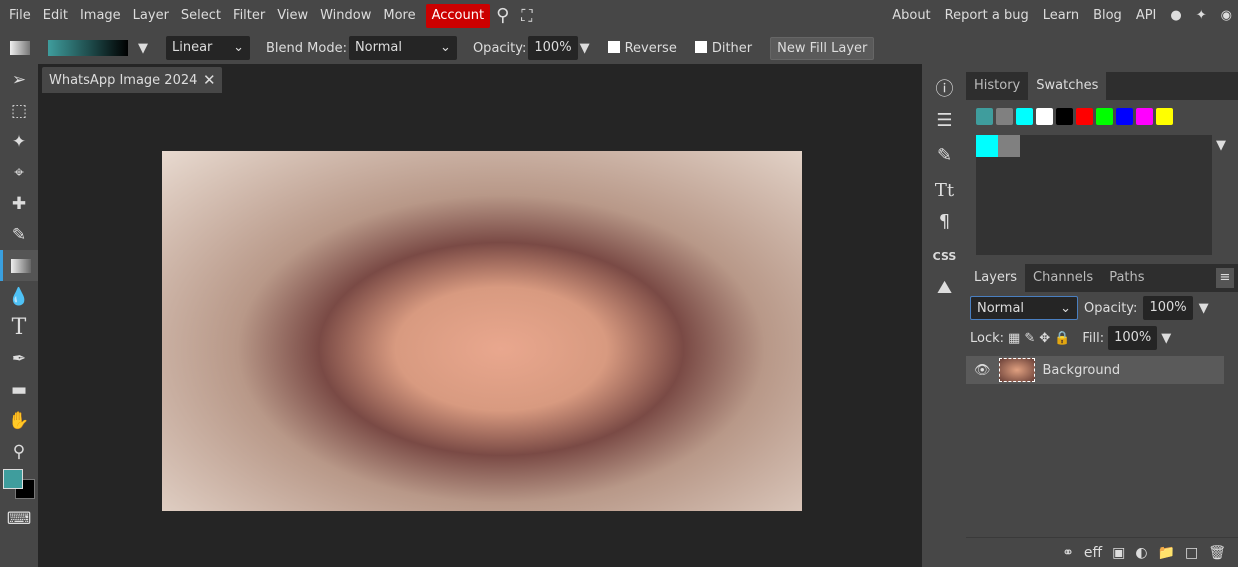 This screenshot has width=1238, height=567. I want to click on gradient-tool-icon, so click(19, 265).